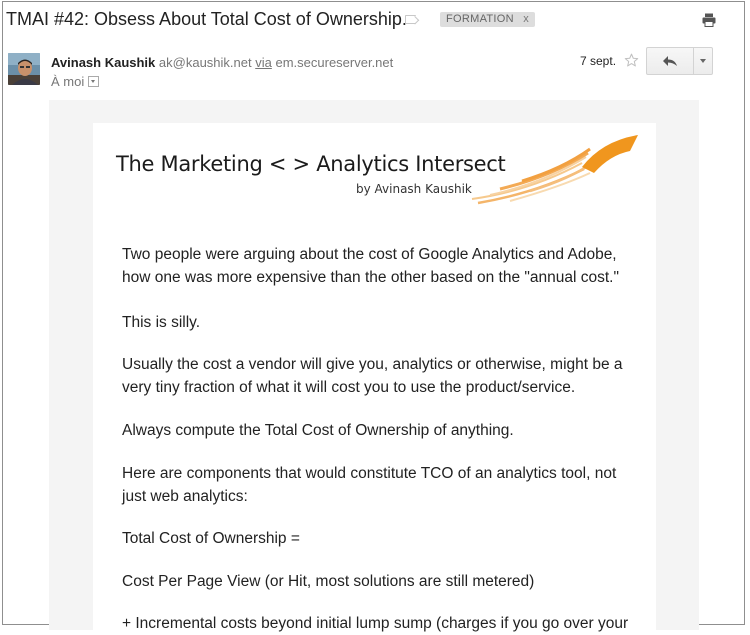 This screenshot has width=750, height=635. Describe the element at coordinates (703, 61) in the screenshot. I see `more-actions-button` at that location.